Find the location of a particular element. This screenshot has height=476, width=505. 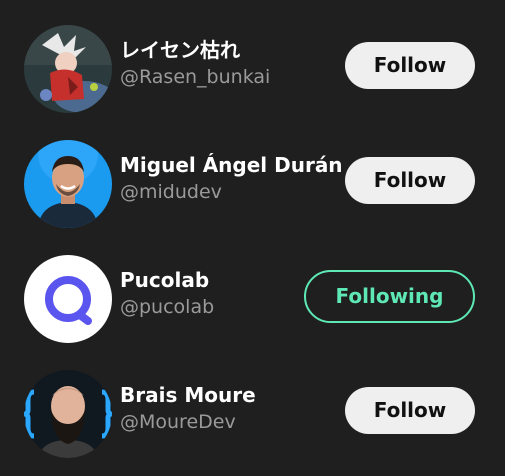

user-info: Brais Moure @MoureDev is located at coordinates (227, 409).